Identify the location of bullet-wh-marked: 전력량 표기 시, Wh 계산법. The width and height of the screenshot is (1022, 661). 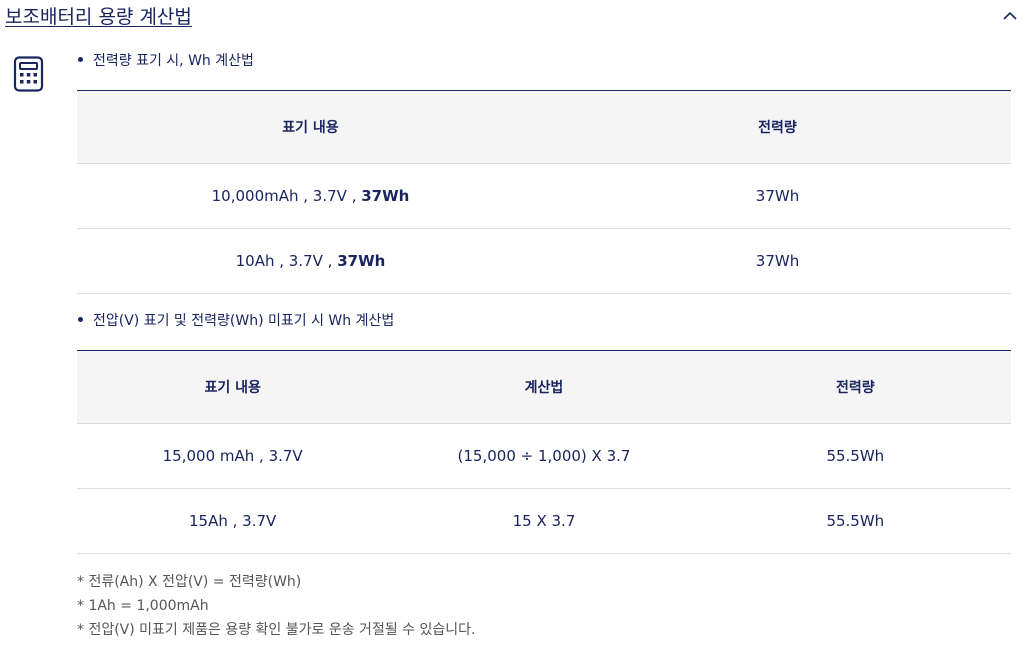
(166, 61).